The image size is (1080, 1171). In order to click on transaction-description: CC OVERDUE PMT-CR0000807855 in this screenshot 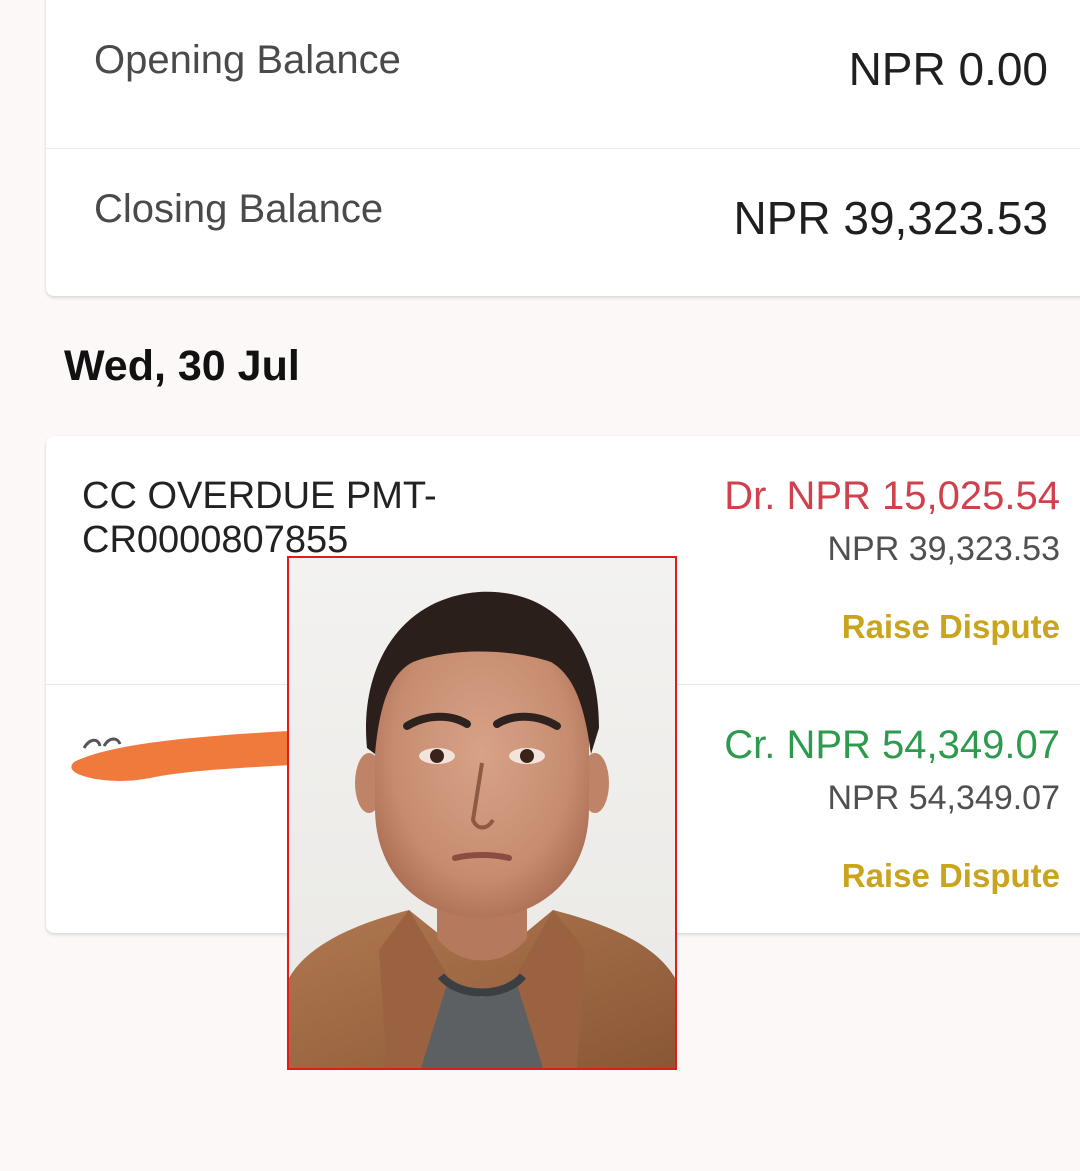, I will do `click(259, 518)`.